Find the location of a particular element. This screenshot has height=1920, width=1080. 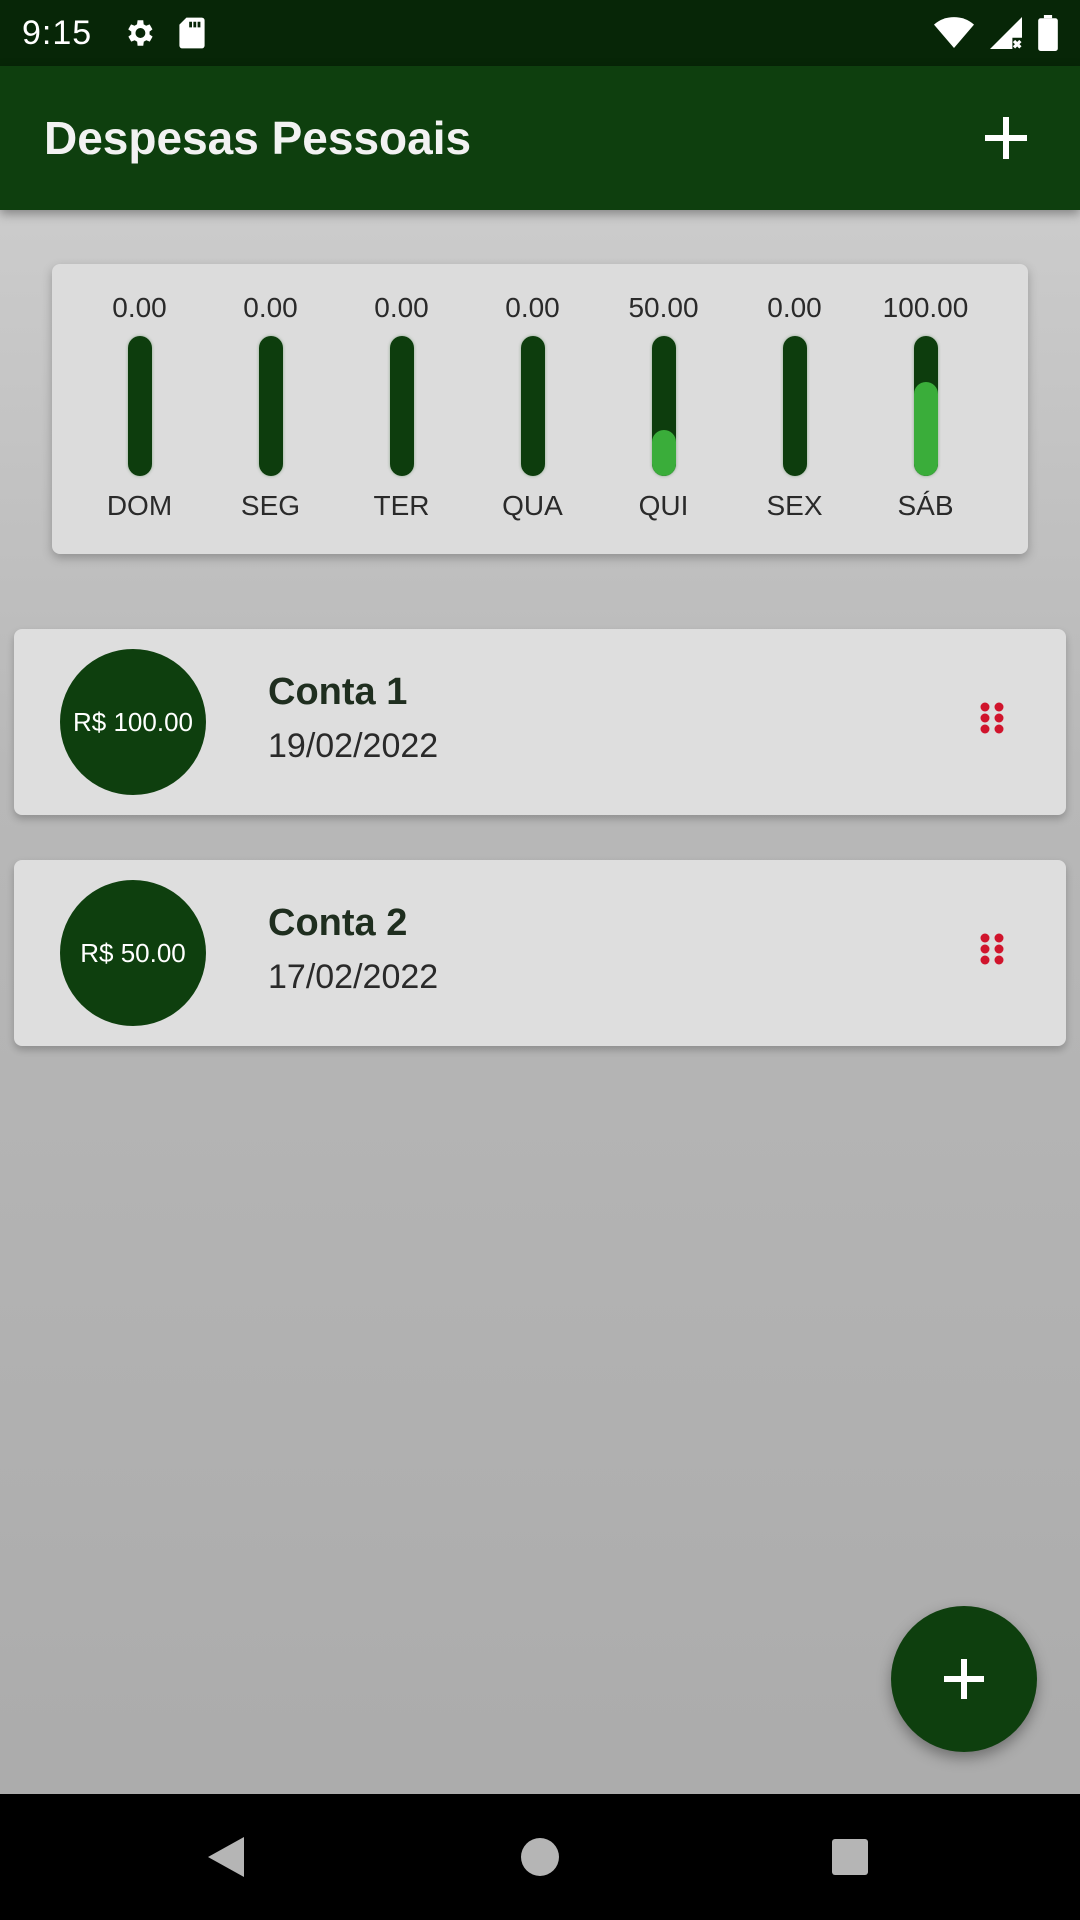

add-transaction-fab is located at coordinates (964, 1679).